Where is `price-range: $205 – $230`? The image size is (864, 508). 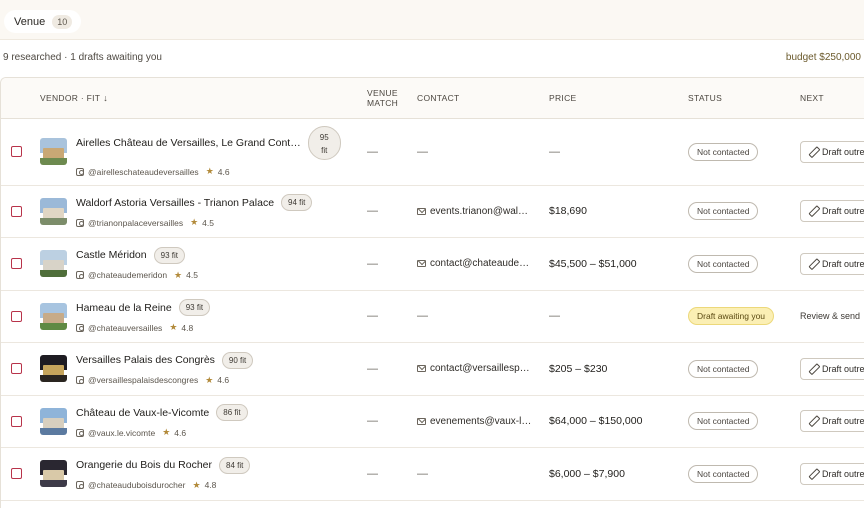
price-range: $205 – $230 is located at coordinates (578, 368).